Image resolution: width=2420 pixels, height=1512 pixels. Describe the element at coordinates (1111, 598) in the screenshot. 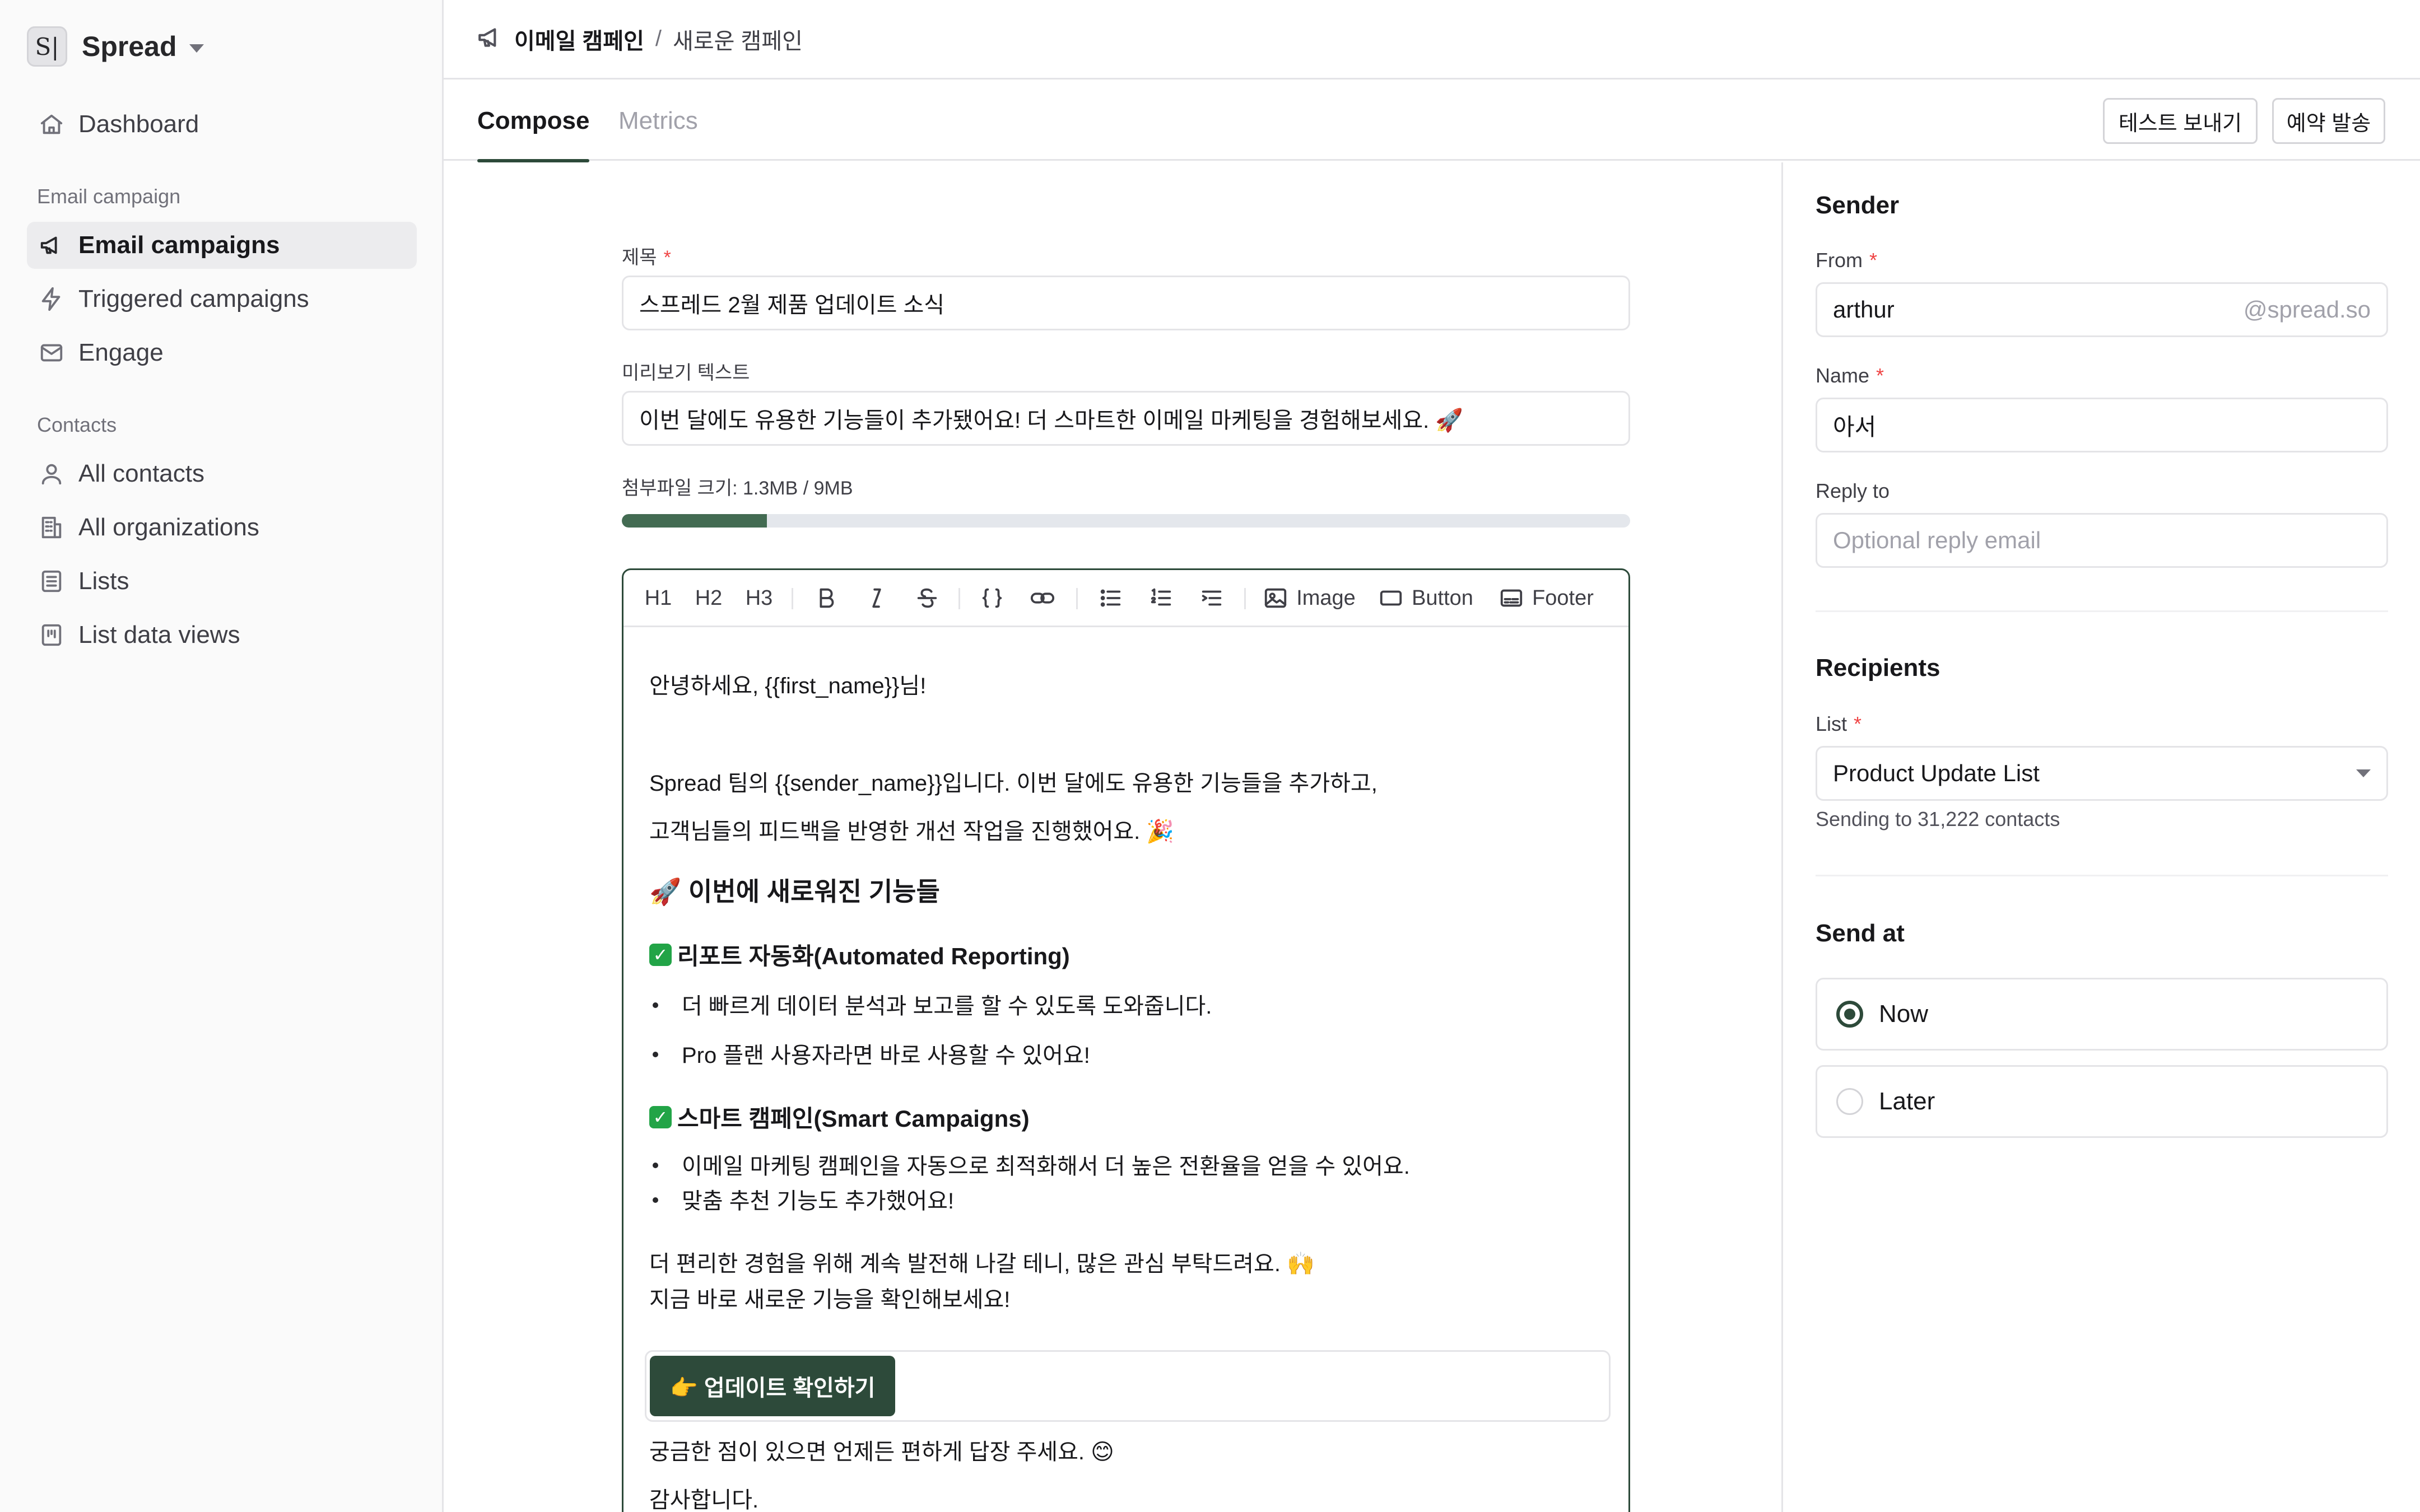

I see `bullet-list-button` at that location.